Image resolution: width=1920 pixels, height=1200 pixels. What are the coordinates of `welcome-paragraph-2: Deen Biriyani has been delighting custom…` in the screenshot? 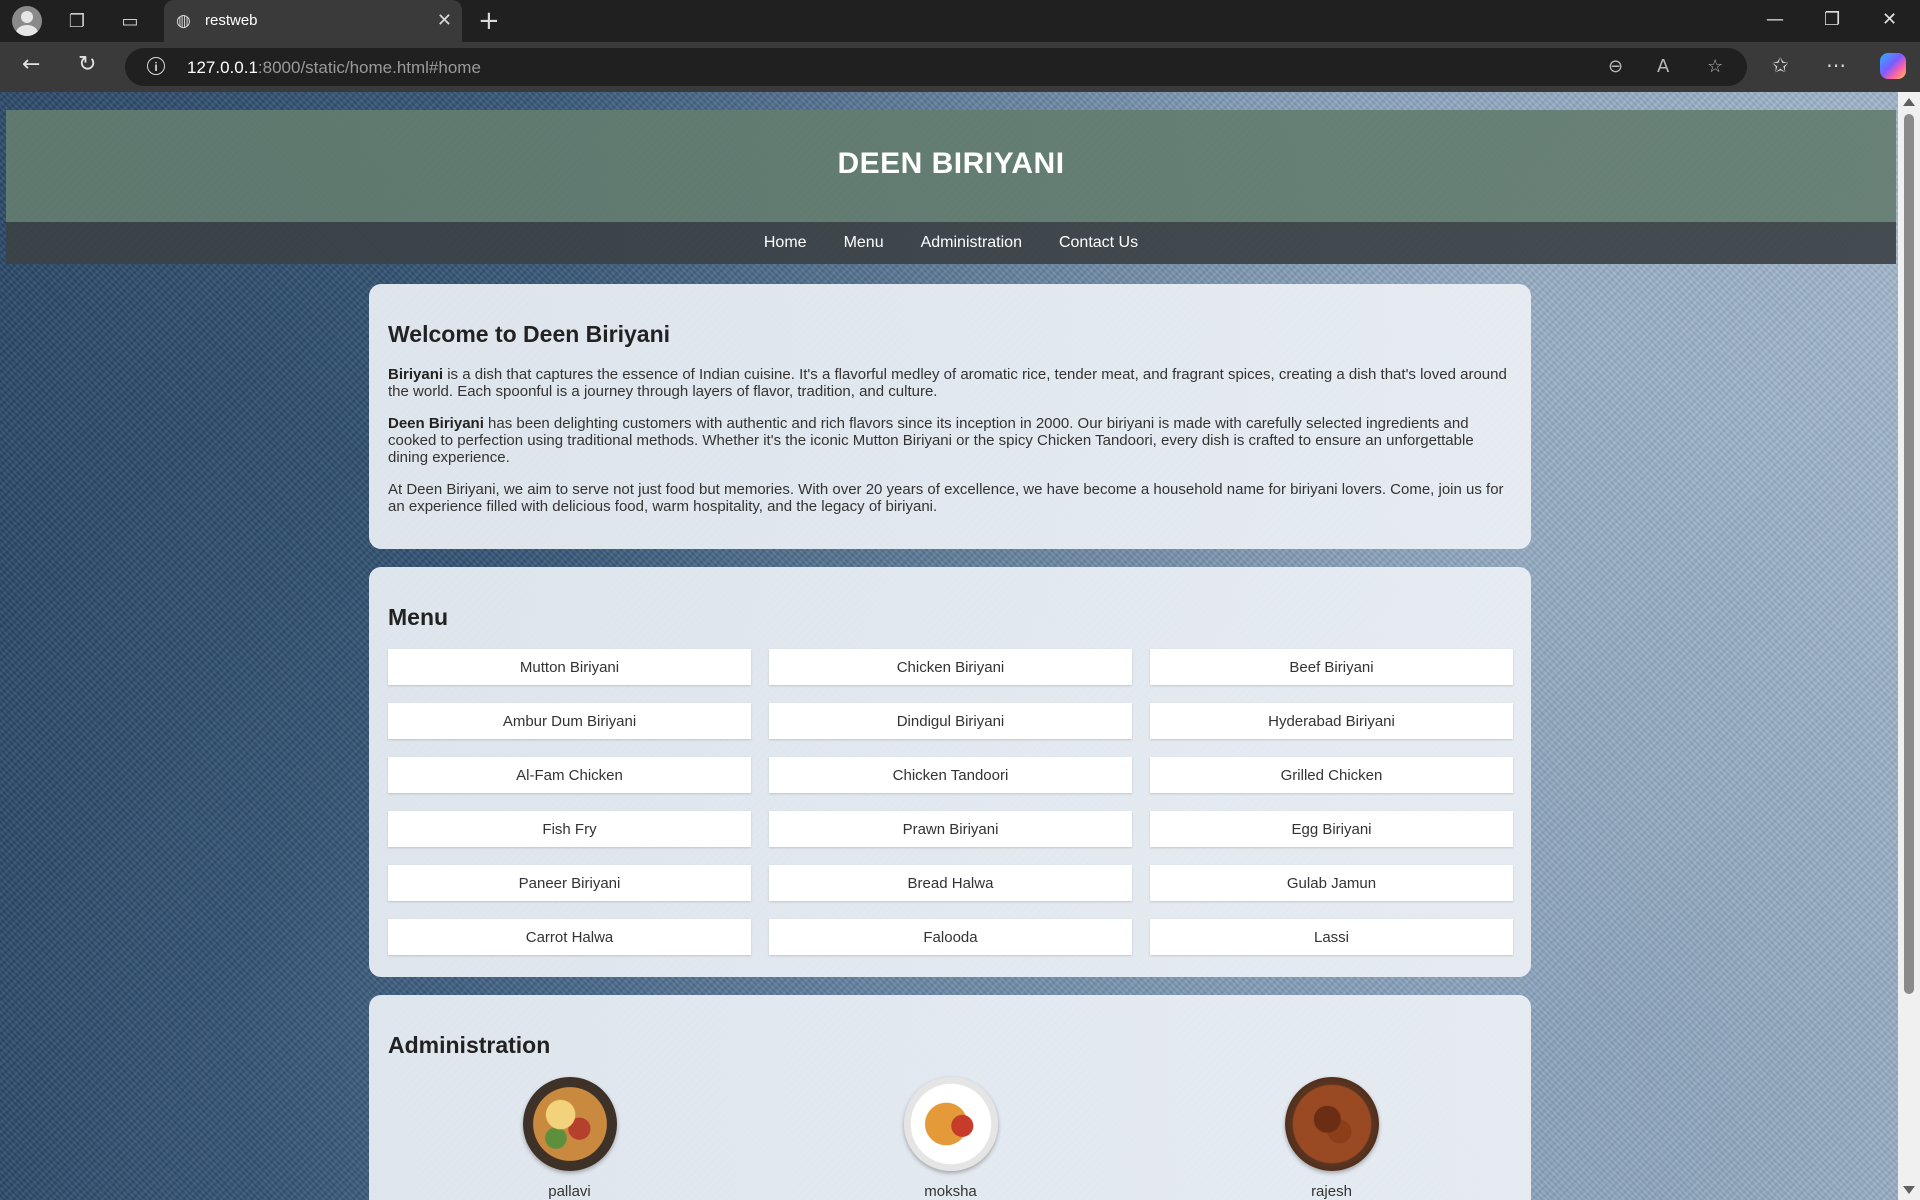 It's located at (950, 440).